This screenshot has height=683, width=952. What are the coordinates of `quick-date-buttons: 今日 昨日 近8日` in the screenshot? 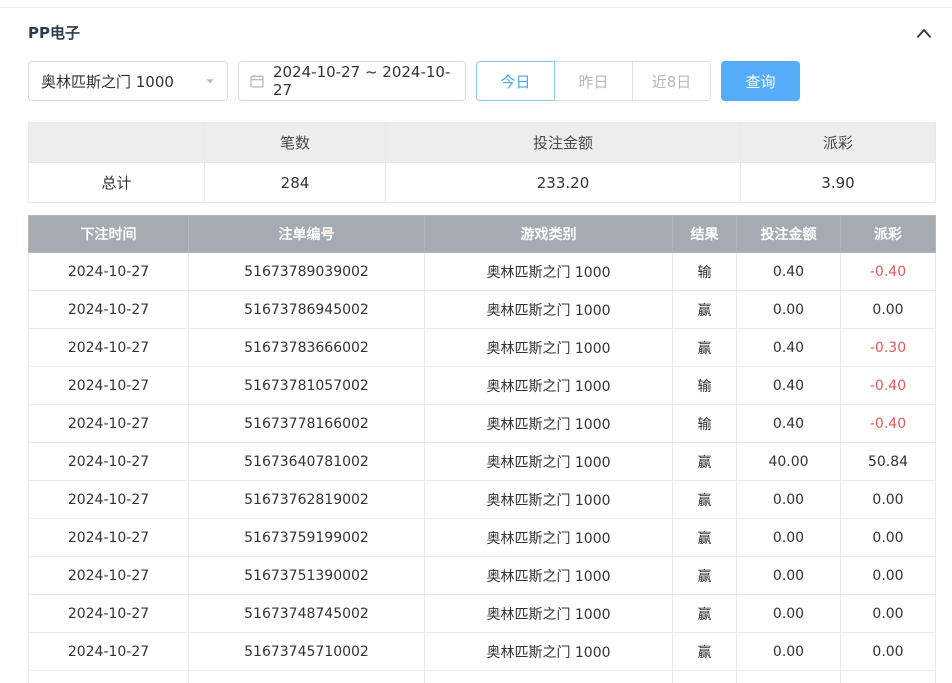 It's located at (593, 81).